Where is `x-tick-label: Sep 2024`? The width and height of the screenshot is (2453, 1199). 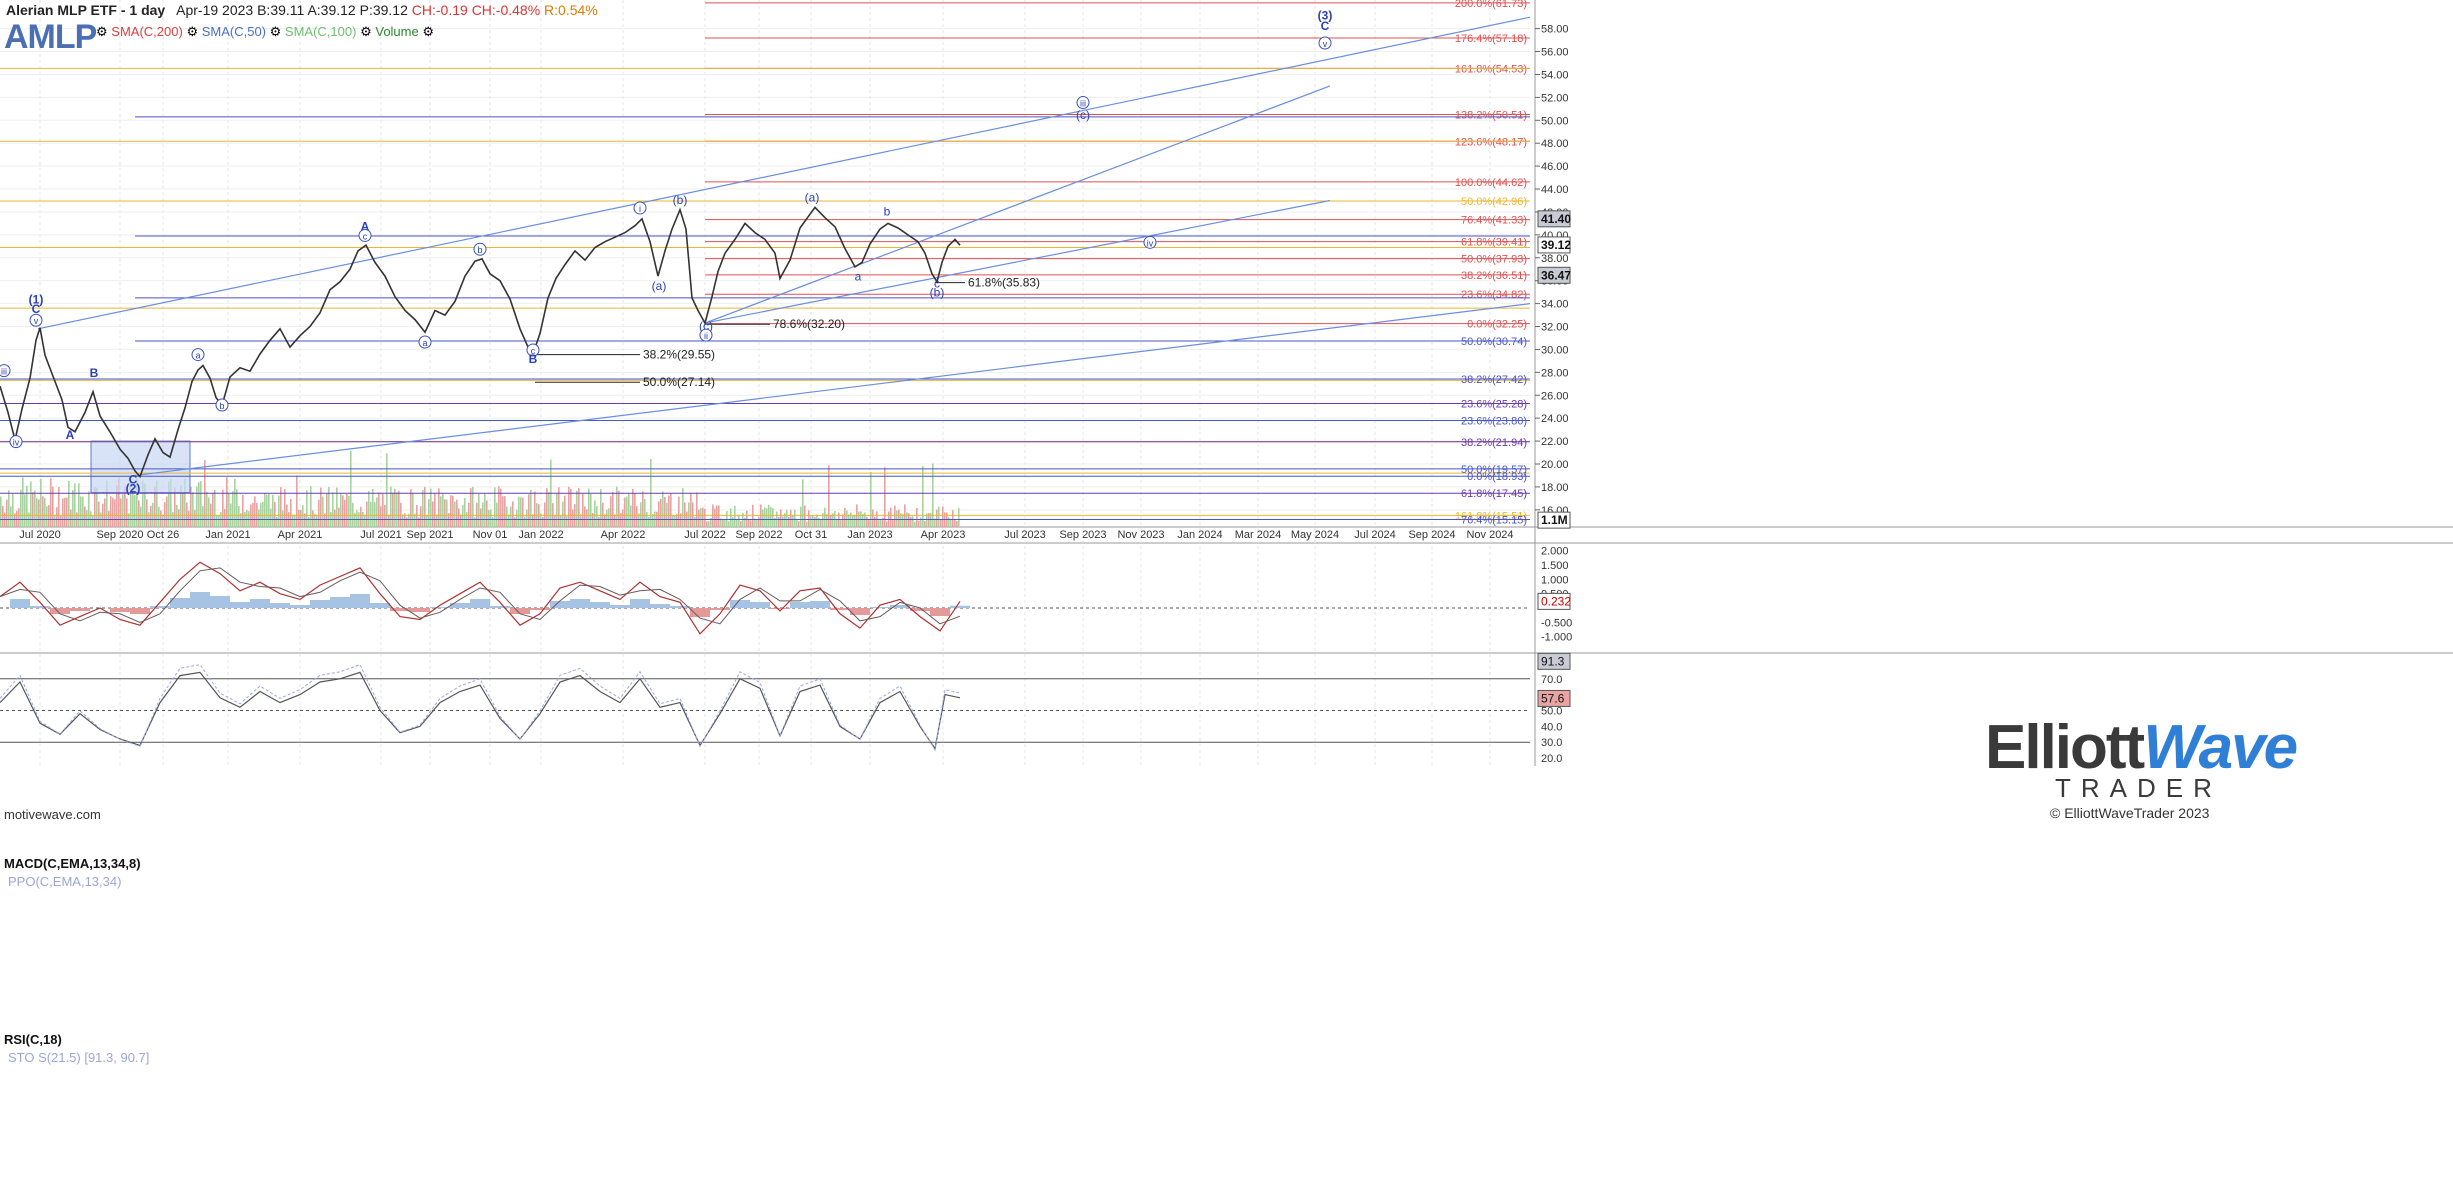 x-tick-label: Sep 2024 is located at coordinates (1431, 535).